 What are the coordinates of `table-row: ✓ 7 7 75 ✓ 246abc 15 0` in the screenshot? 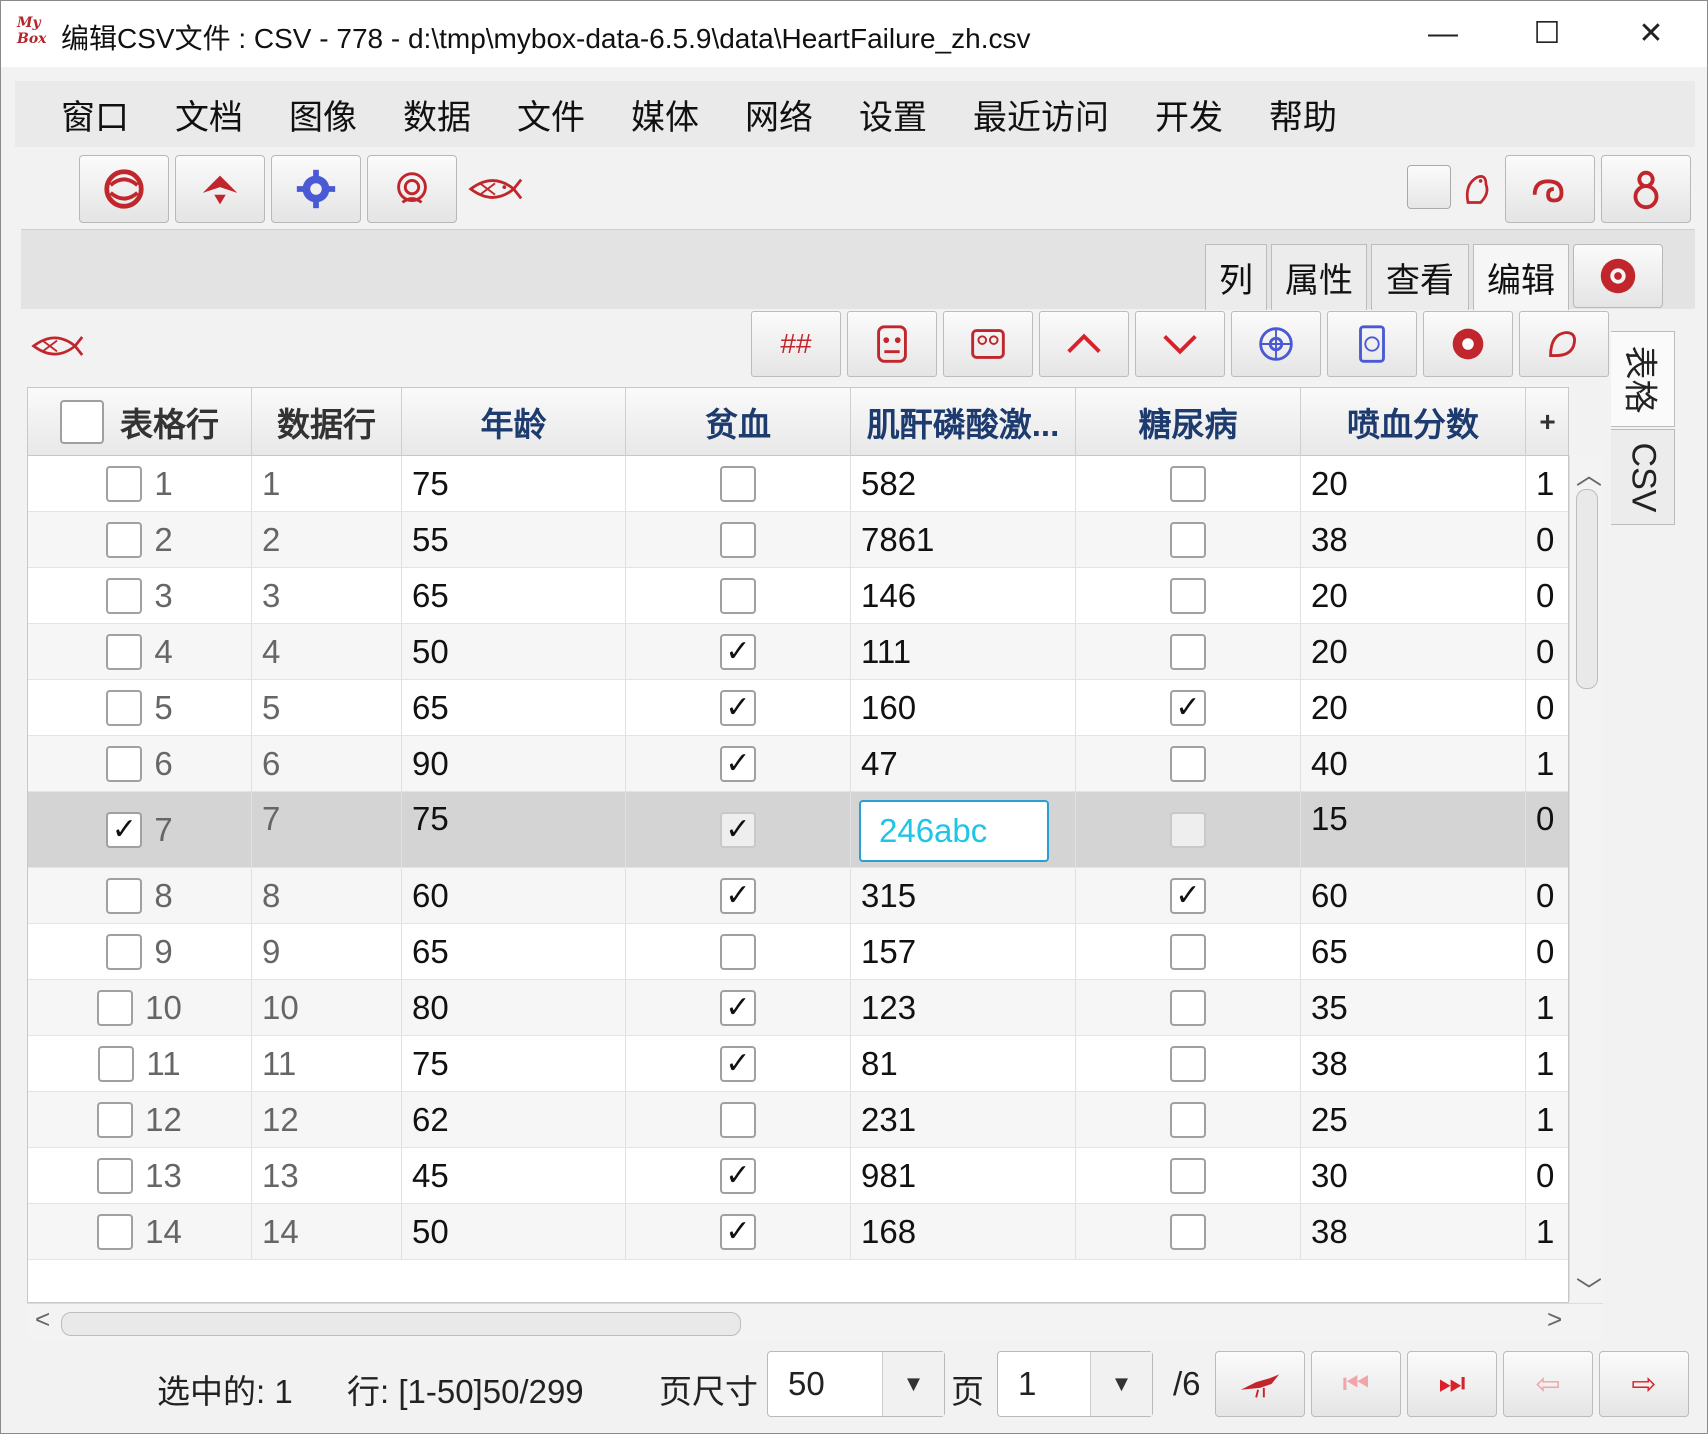 It's located at (798, 830).